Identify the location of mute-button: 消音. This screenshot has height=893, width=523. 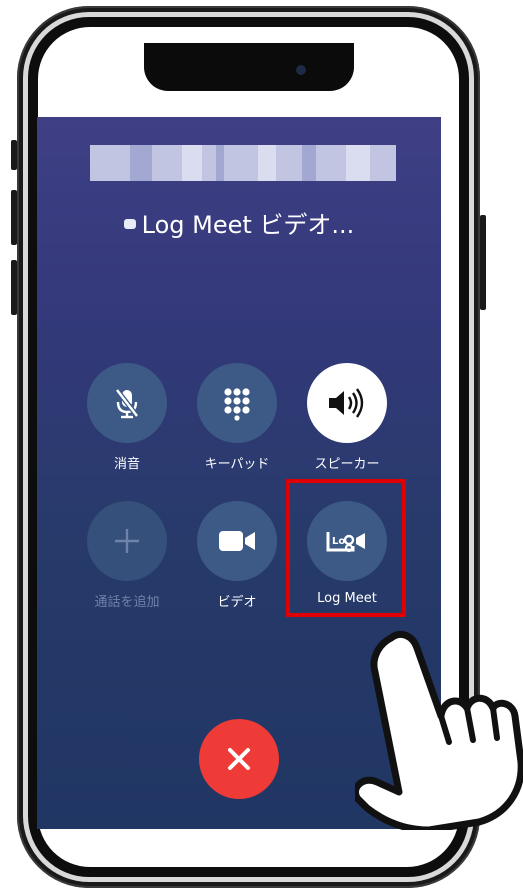
(127, 417).